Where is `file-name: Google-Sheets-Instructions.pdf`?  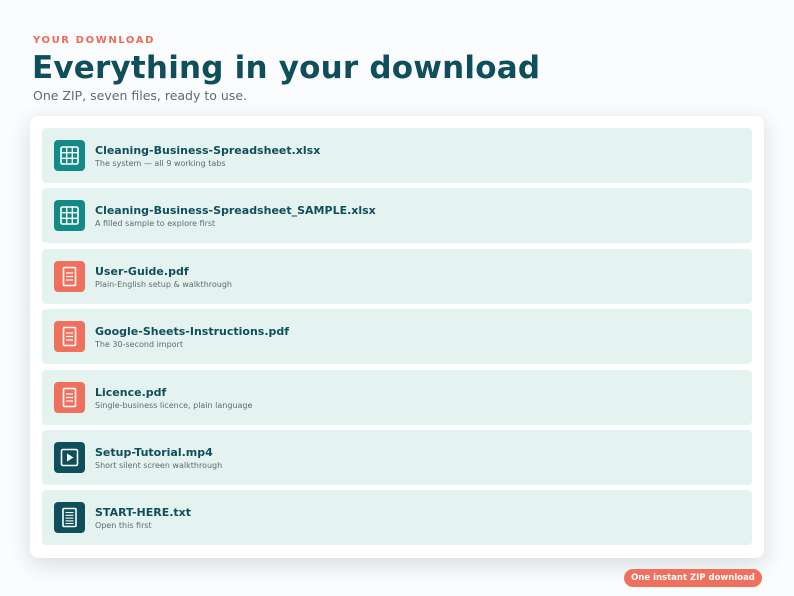 file-name: Google-Sheets-Instructions.pdf is located at coordinates (192, 332).